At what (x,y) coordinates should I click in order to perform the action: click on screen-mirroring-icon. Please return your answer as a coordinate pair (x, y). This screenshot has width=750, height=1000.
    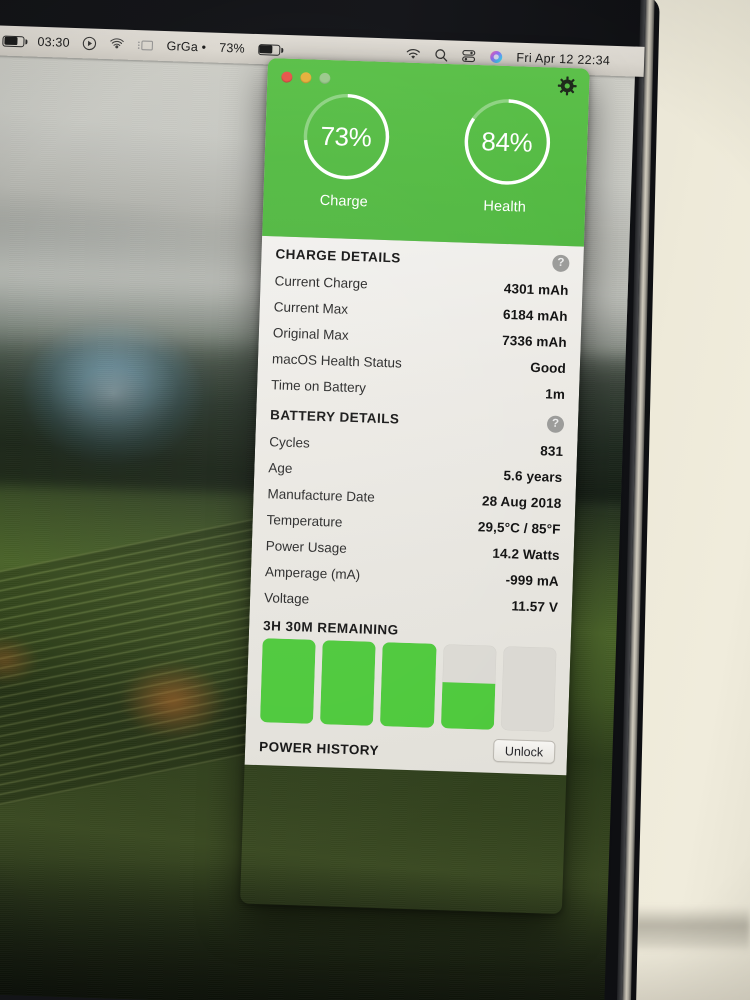
    Looking at the image, I should click on (145, 46).